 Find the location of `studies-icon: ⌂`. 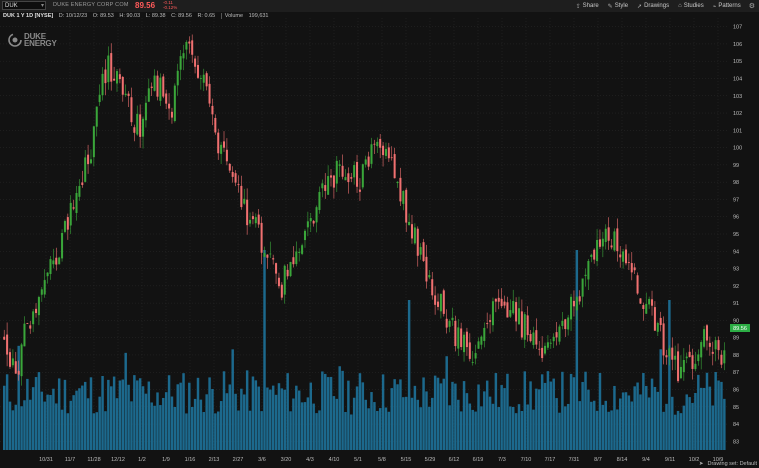

studies-icon: ⌂ is located at coordinates (680, 6).